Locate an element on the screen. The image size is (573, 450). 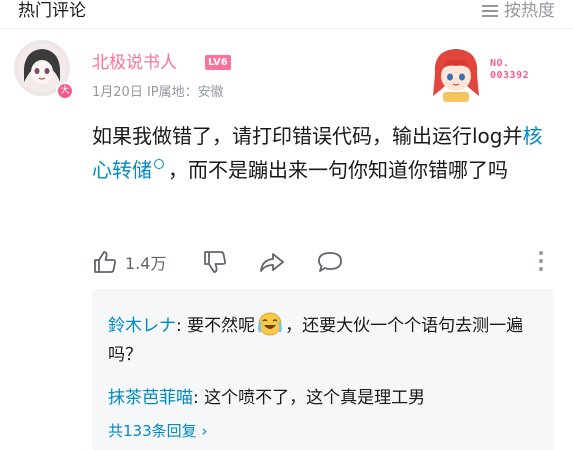
reply-item: 抹茶芭菲喵: 这个喷不了，这个真是理工男 is located at coordinates (323, 398).